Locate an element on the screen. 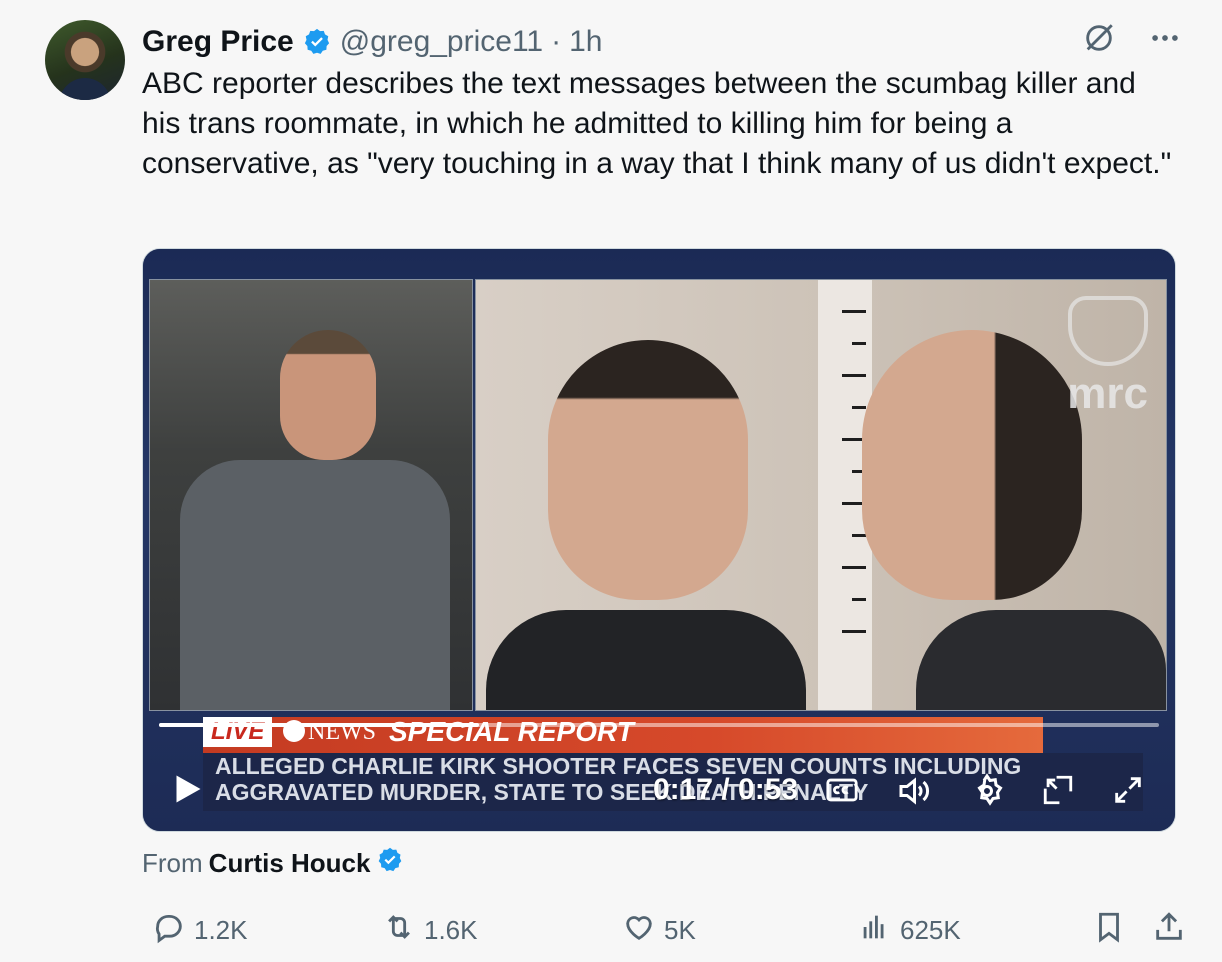 This screenshot has width=1222, height=962. bookmark-button is located at coordinates (1109, 930).